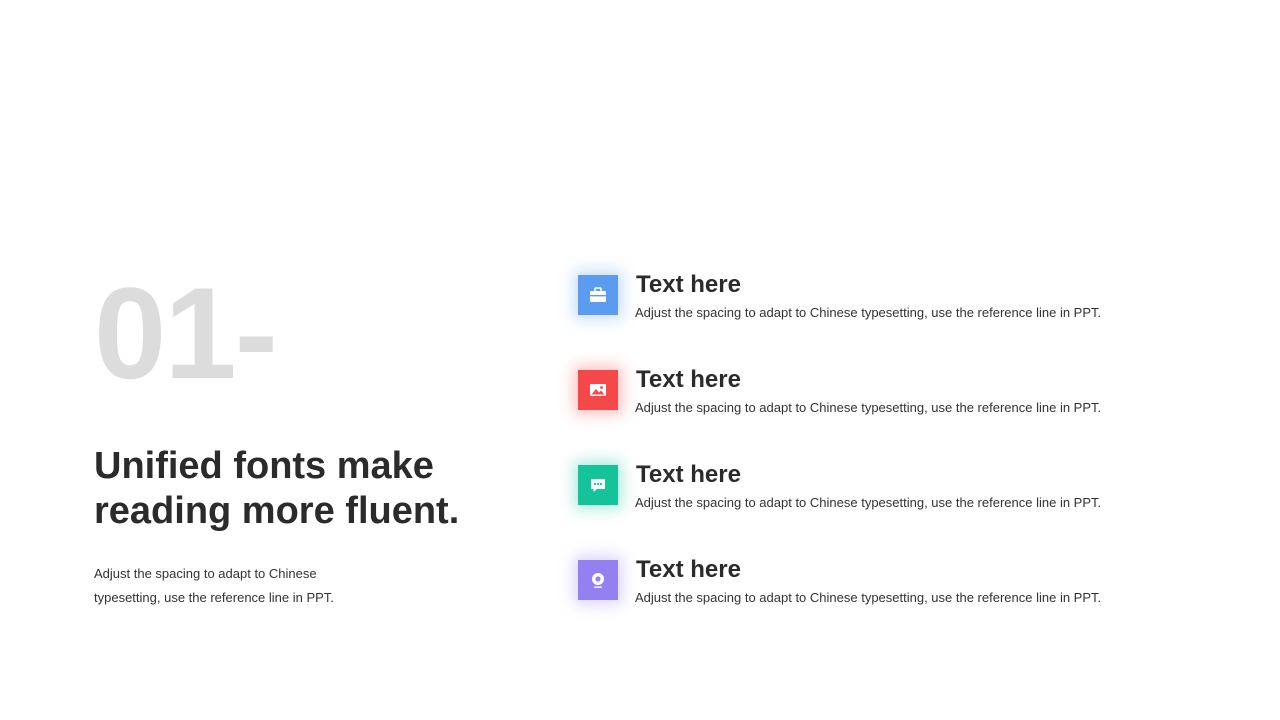  I want to click on briefcase-icon, so click(598, 295).